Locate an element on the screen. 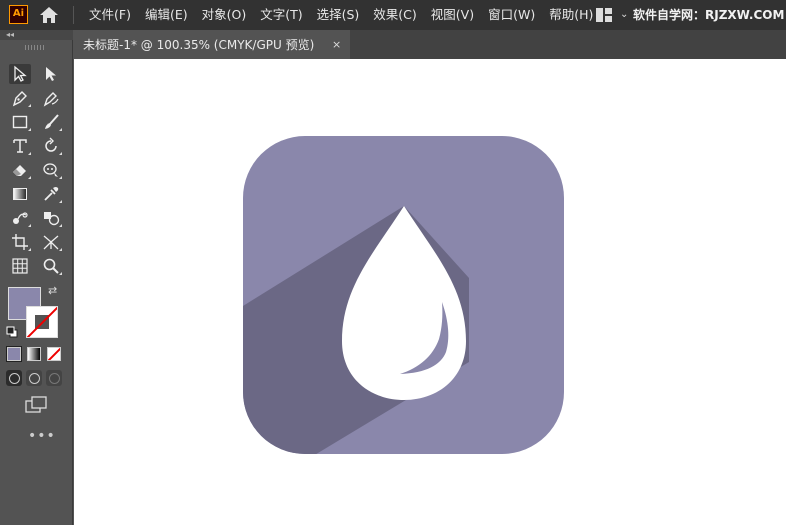  app-logo: Ai is located at coordinates (18, 14).